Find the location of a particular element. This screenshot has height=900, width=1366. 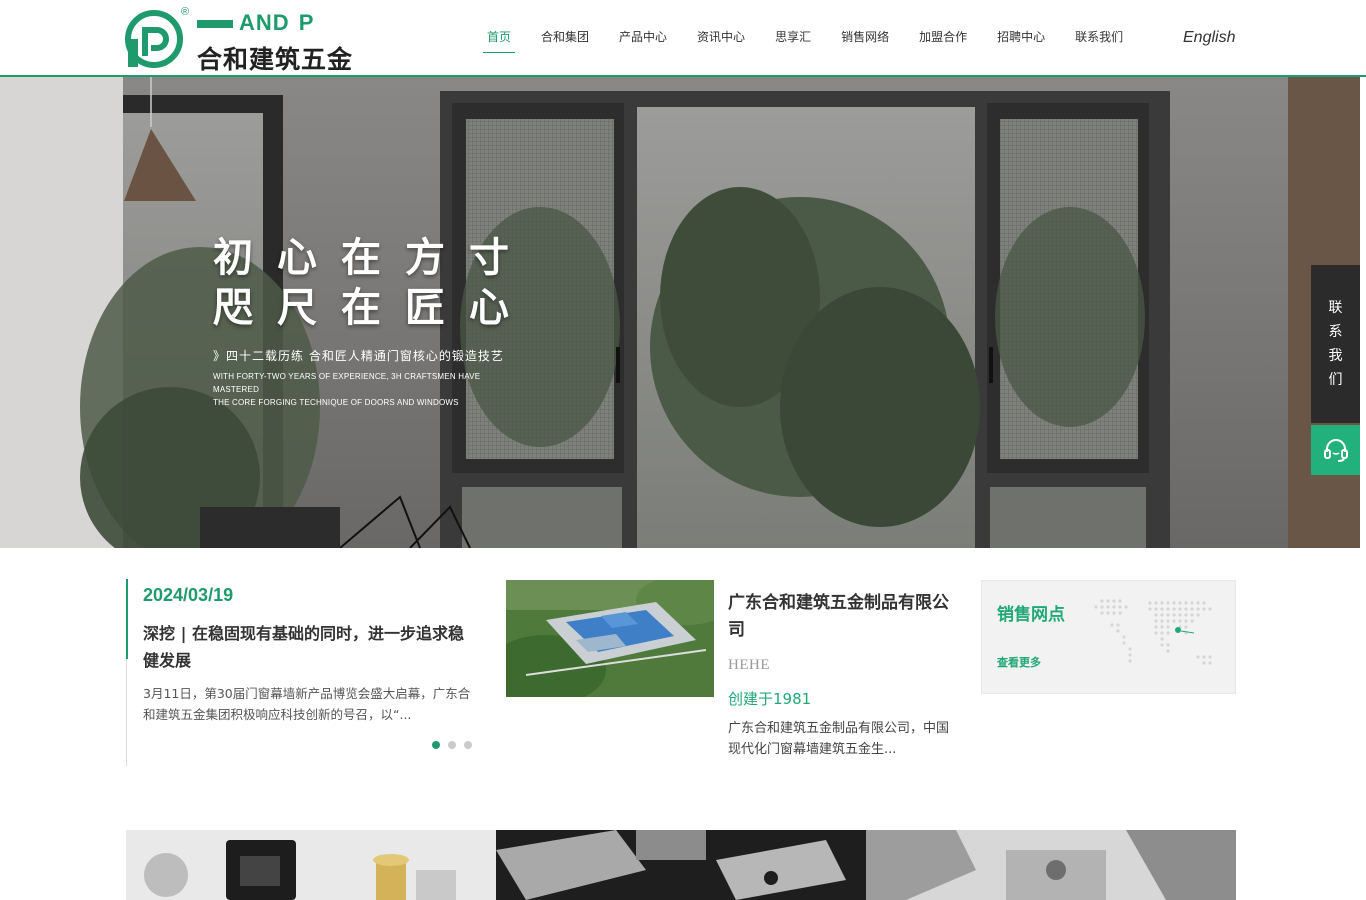

side-contact-char: 系 is located at coordinates (1335, 332).